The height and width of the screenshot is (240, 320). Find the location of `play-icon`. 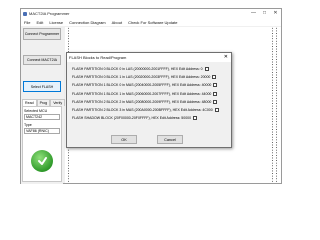

play-icon is located at coordinates (42, 161).